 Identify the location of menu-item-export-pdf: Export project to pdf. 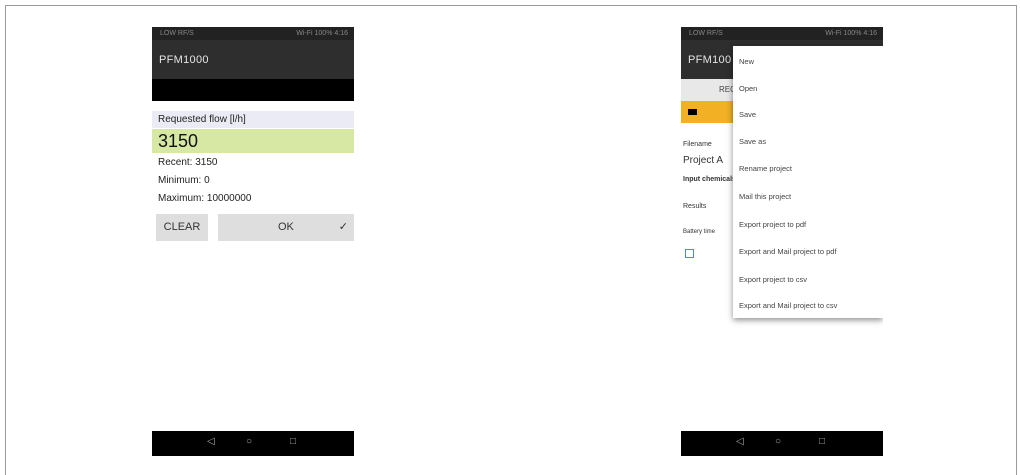
(772, 224).